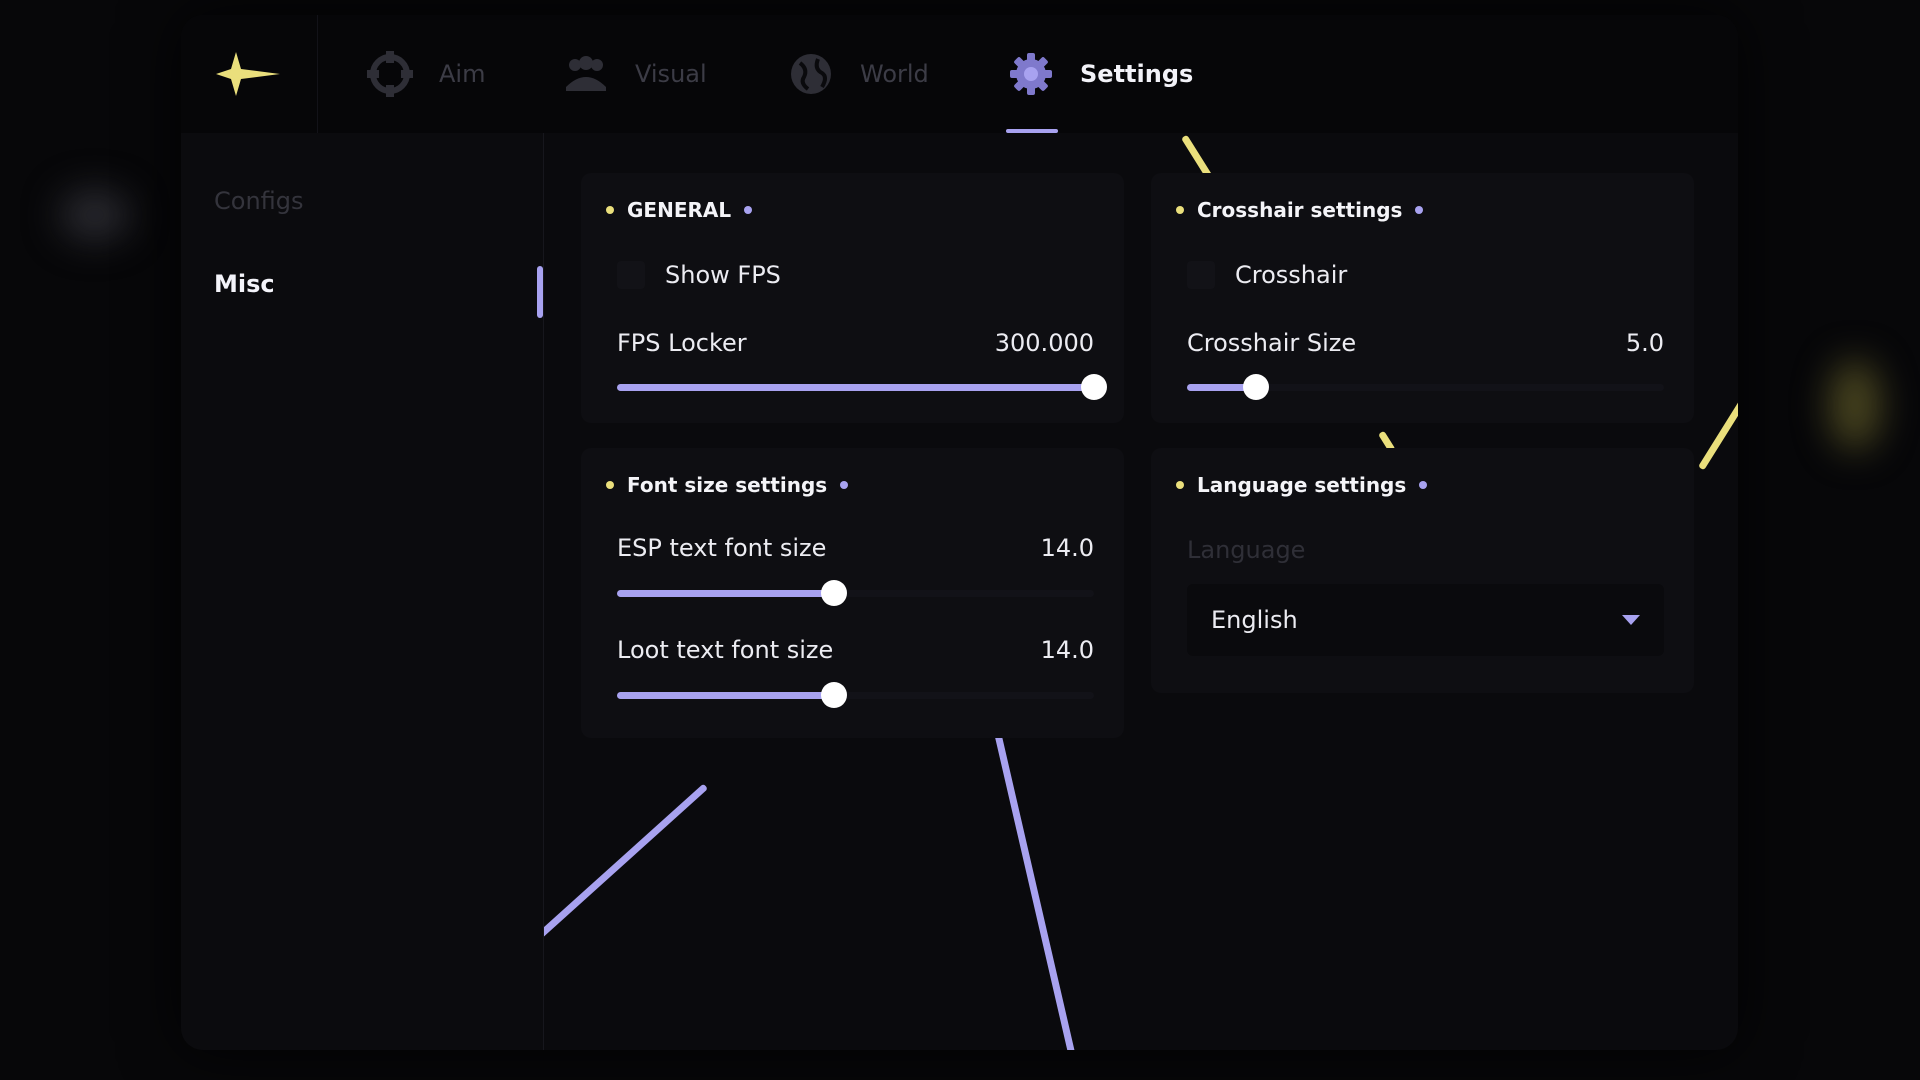  Describe the element at coordinates (462, 74) in the screenshot. I see `tab-aim-label: Aim` at that location.